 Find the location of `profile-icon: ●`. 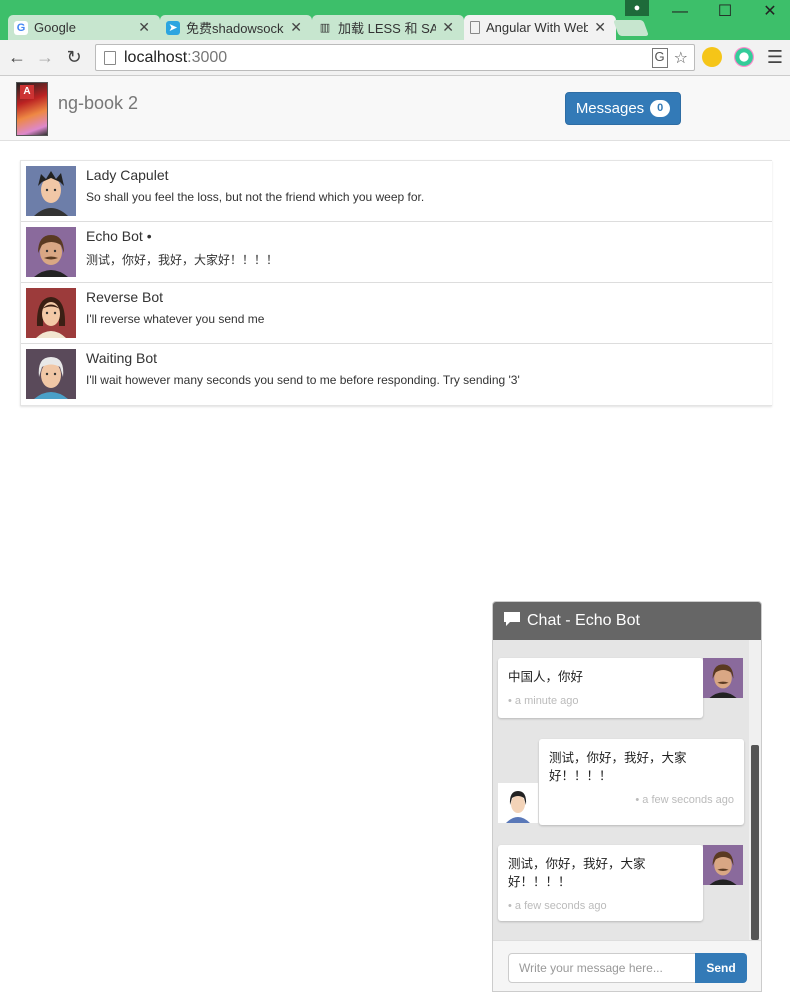

profile-icon: ● is located at coordinates (637, 8).